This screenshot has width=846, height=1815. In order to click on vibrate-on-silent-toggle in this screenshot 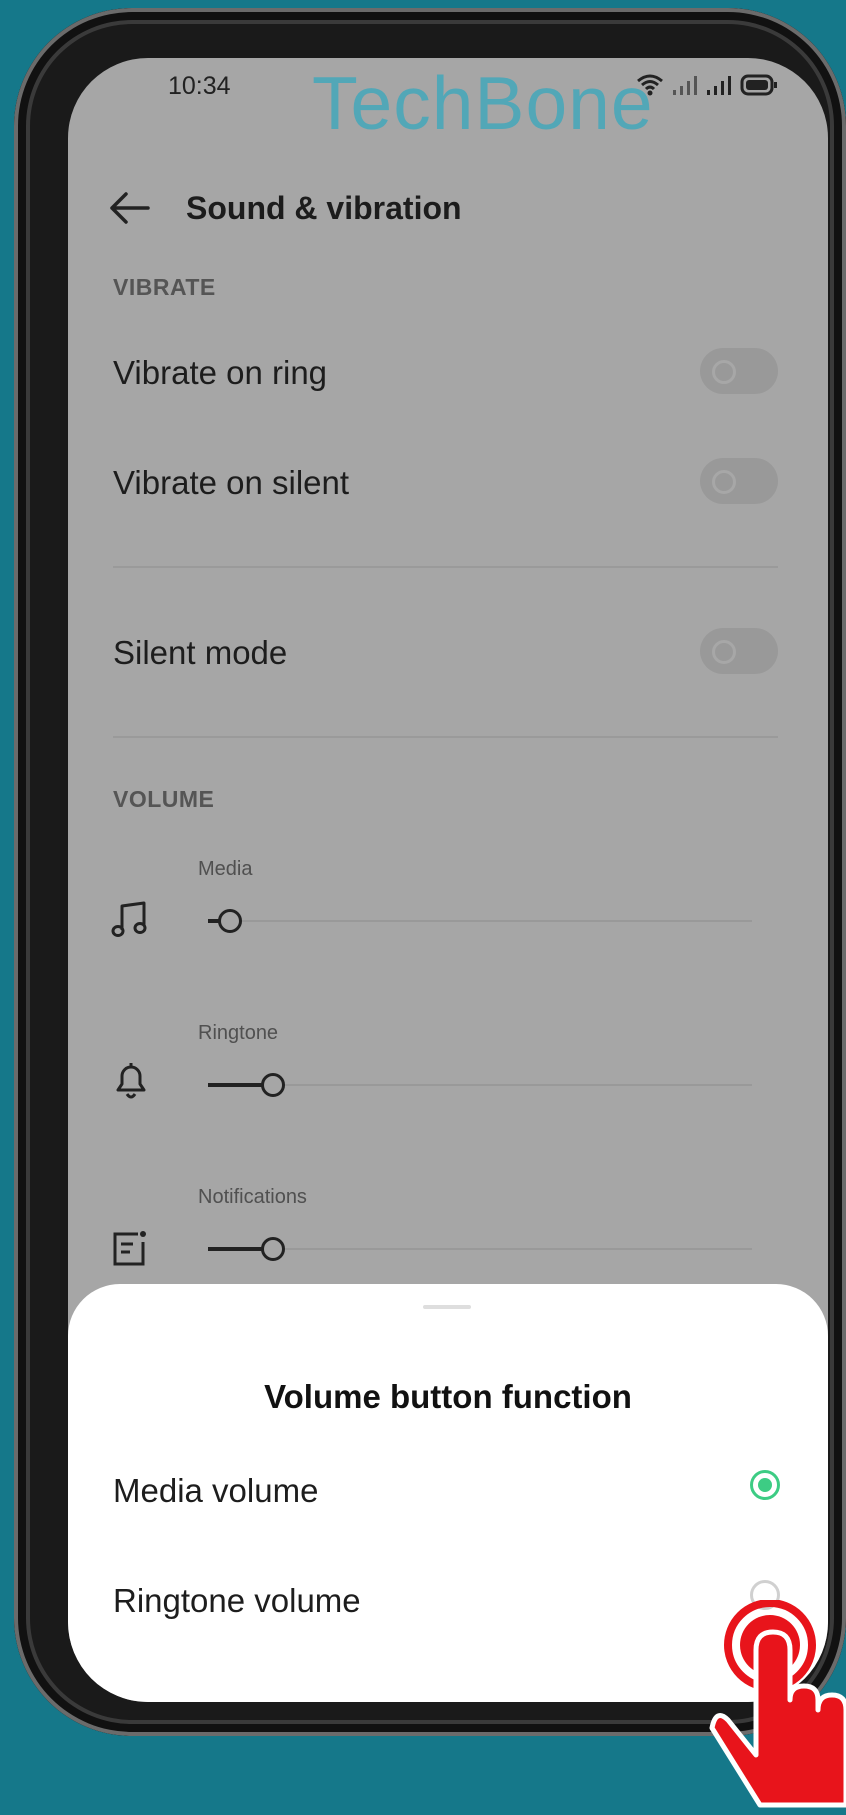, I will do `click(739, 481)`.